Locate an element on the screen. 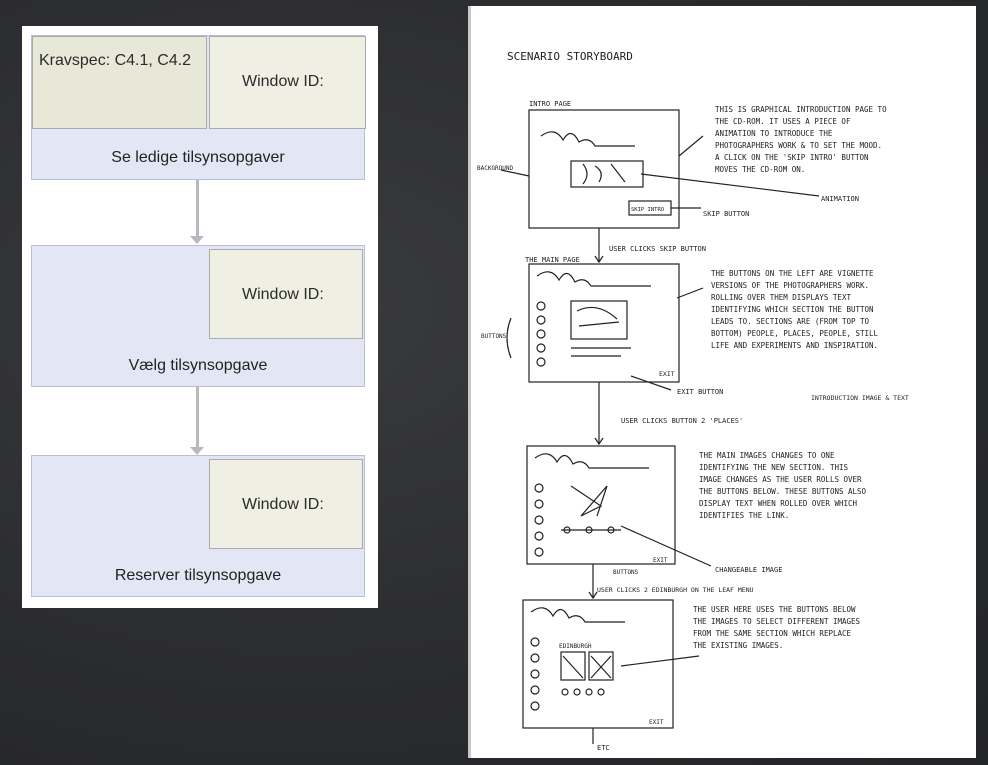 Image resolution: width=988 pixels, height=765 pixels. frame3-buttons: BUTTONS is located at coordinates (626, 572).